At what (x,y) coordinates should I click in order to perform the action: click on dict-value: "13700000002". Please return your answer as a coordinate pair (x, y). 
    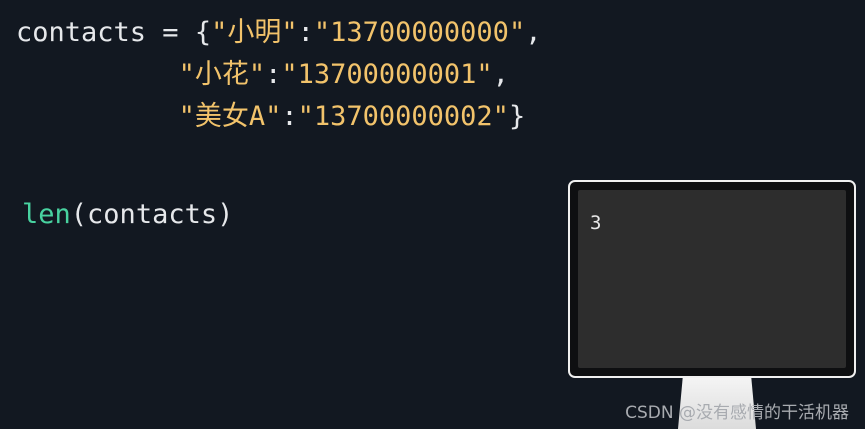
    Looking at the image, I should click on (403, 116).